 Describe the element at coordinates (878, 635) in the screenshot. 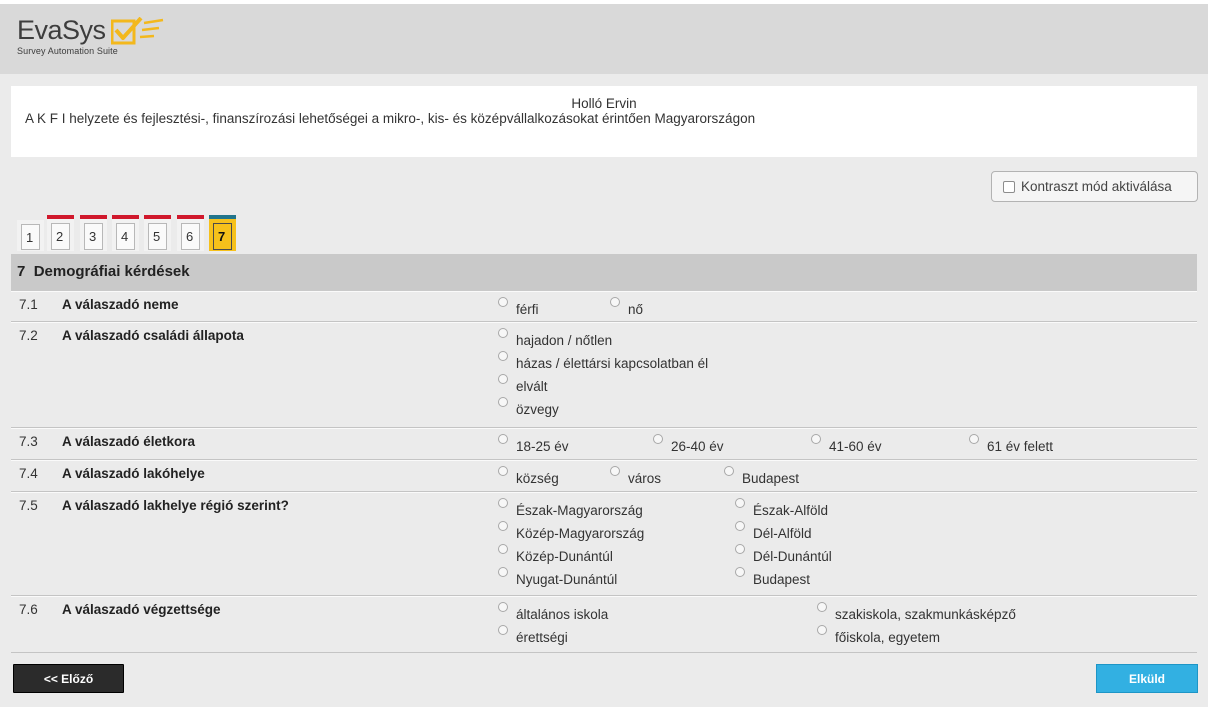

I see `option-foiskola: főiskola, egyetem` at that location.